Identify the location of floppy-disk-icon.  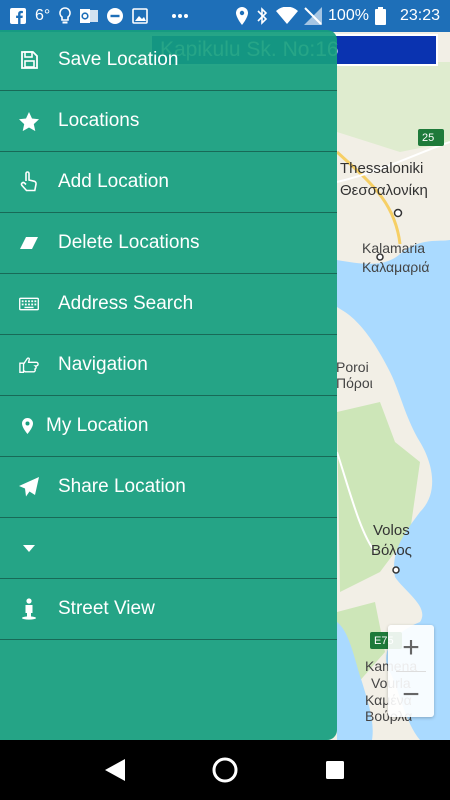
(29, 60).